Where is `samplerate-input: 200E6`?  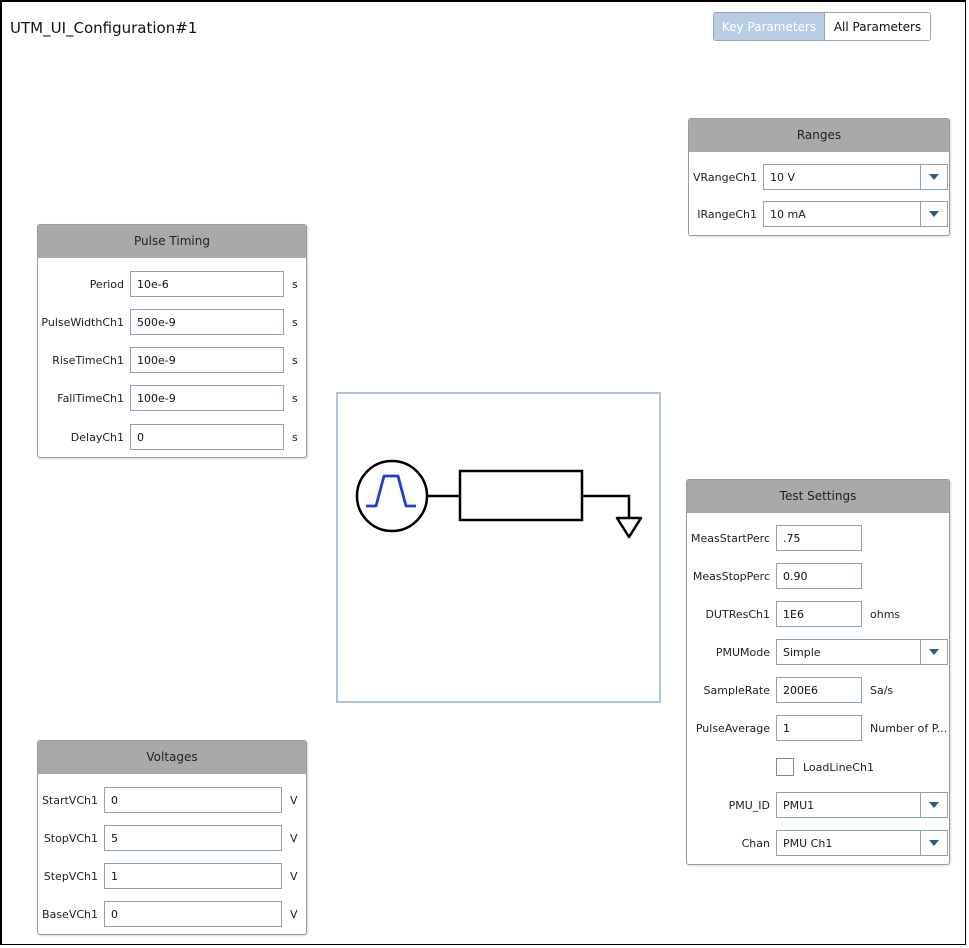
samplerate-input: 200E6 is located at coordinates (819, 690).